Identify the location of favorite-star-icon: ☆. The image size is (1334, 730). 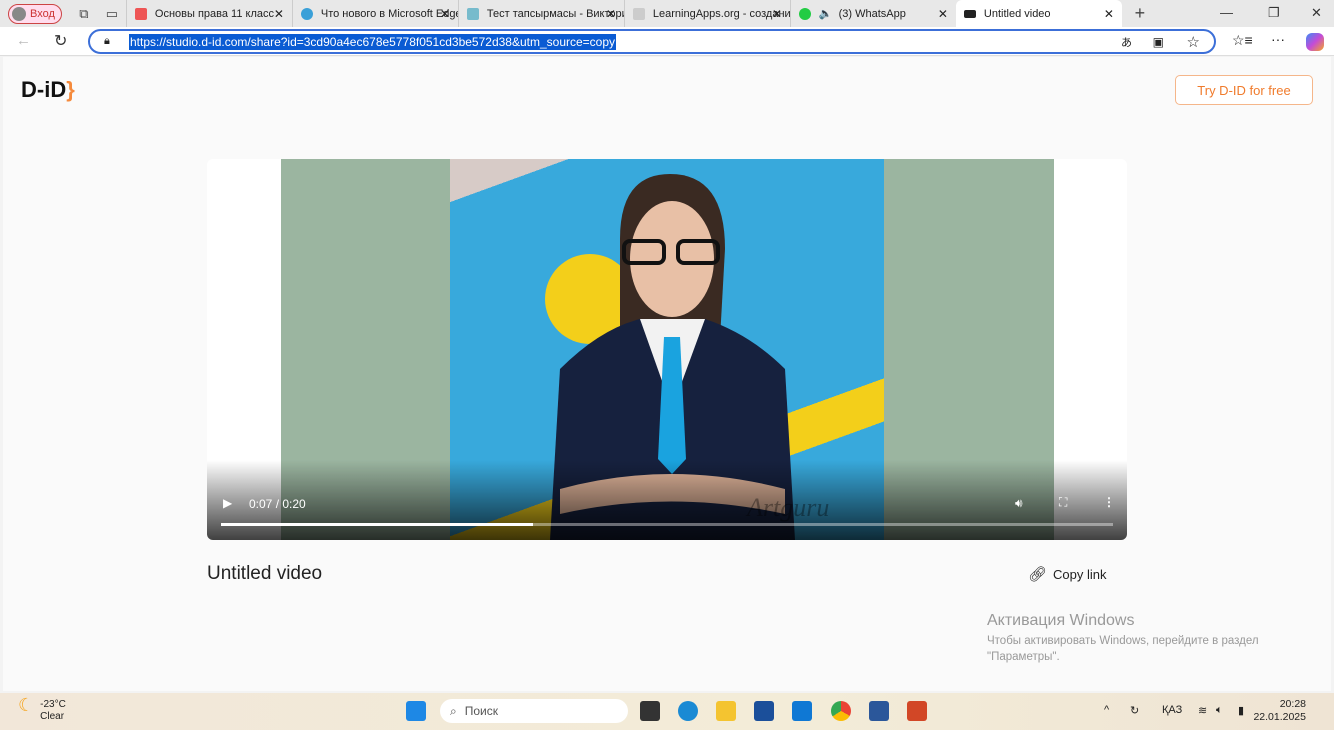
(1193, 42).